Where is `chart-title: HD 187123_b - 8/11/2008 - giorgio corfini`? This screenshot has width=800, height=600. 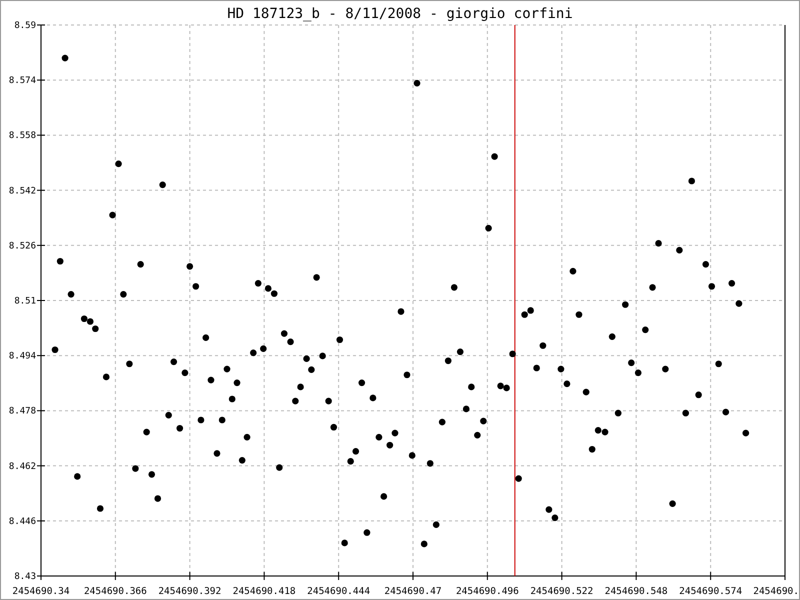
chart-title: HD 187123_b - 8/11/2008 - giorgio corfini is located at coordinates (400, 14).